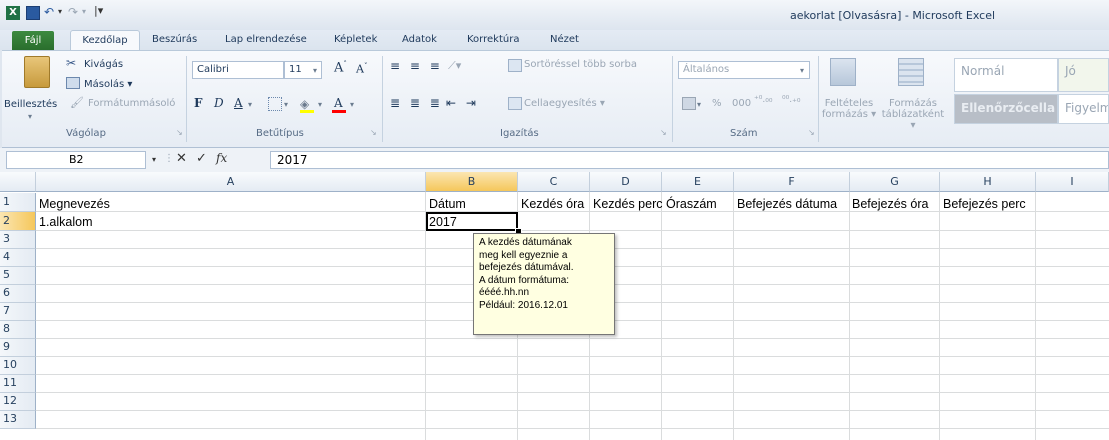 The height and width of the screenshot is (440, 1109). Describe the element at coordinates (98, 11) in the screenshot. I see `customize-quick-access-icon: |▾` at that location.